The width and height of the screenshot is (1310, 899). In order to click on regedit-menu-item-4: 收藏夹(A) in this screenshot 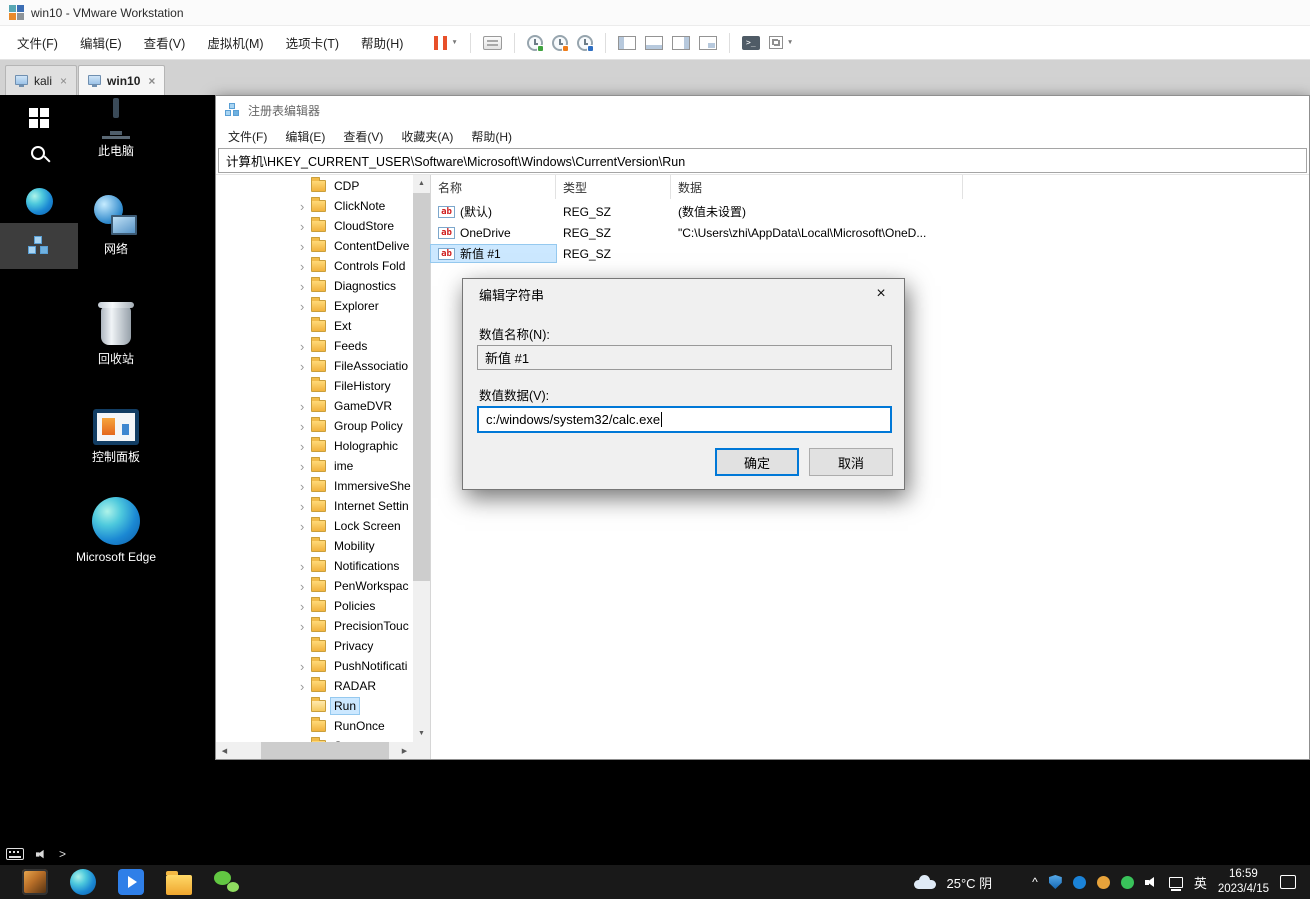, I will do `click(427, 136)`.